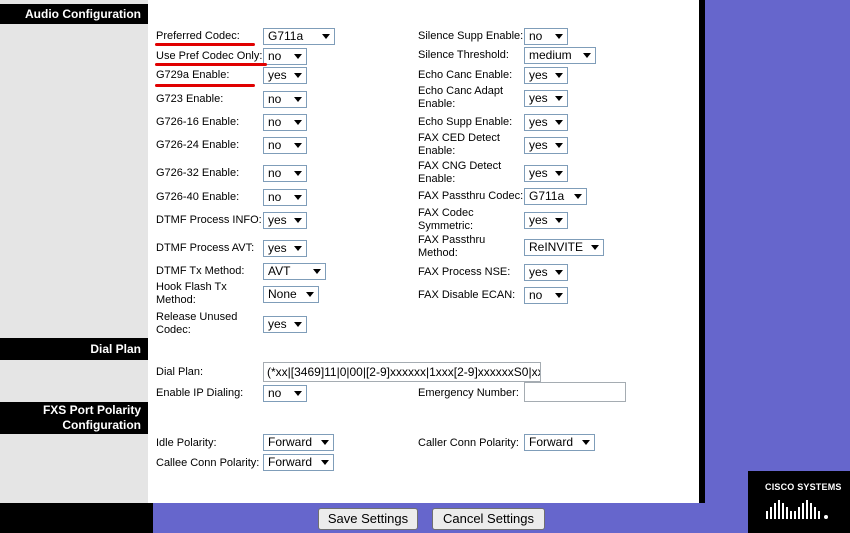 This screenshot has height=533, width=850. I want to click on g729a-enable-select: yes, so click(285, 75).